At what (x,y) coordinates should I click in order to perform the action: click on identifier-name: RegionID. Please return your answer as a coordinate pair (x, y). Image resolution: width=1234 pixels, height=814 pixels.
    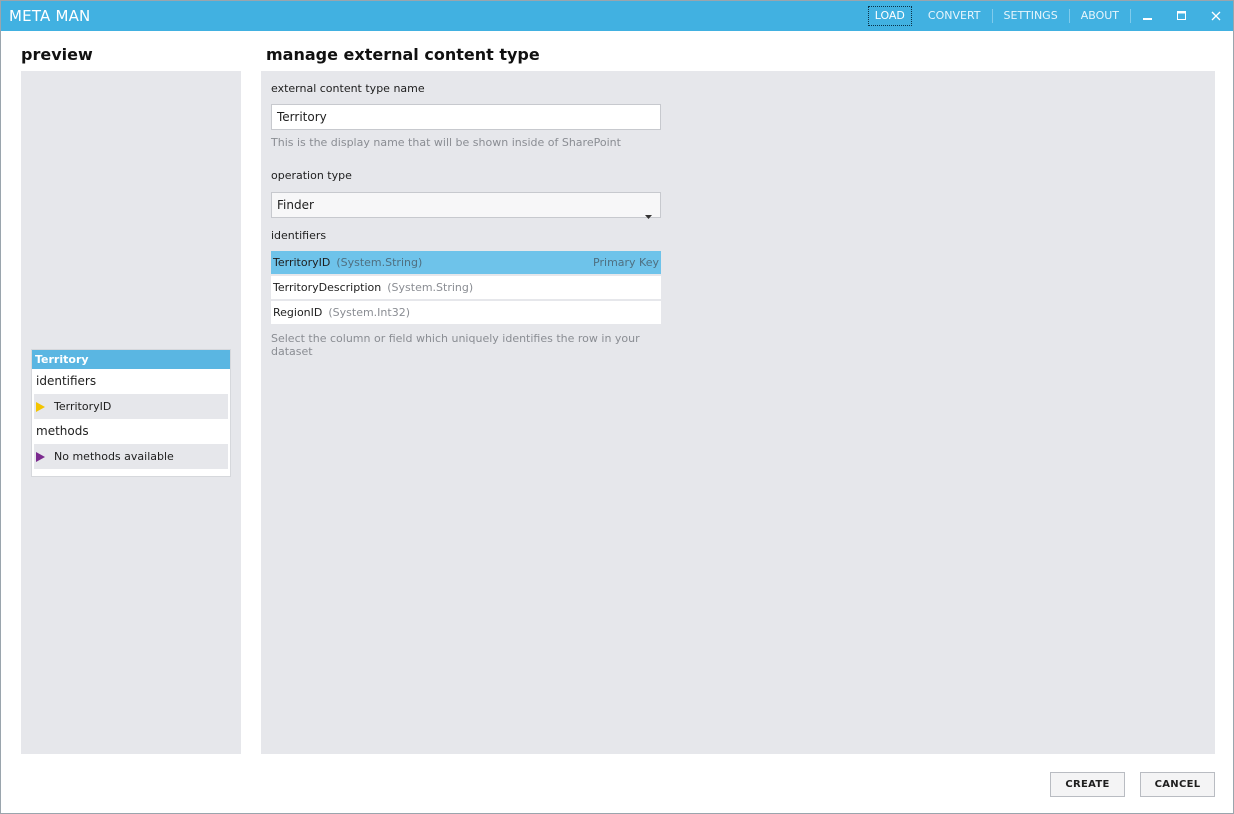
    Looking at the image, I should click on (298, 312).